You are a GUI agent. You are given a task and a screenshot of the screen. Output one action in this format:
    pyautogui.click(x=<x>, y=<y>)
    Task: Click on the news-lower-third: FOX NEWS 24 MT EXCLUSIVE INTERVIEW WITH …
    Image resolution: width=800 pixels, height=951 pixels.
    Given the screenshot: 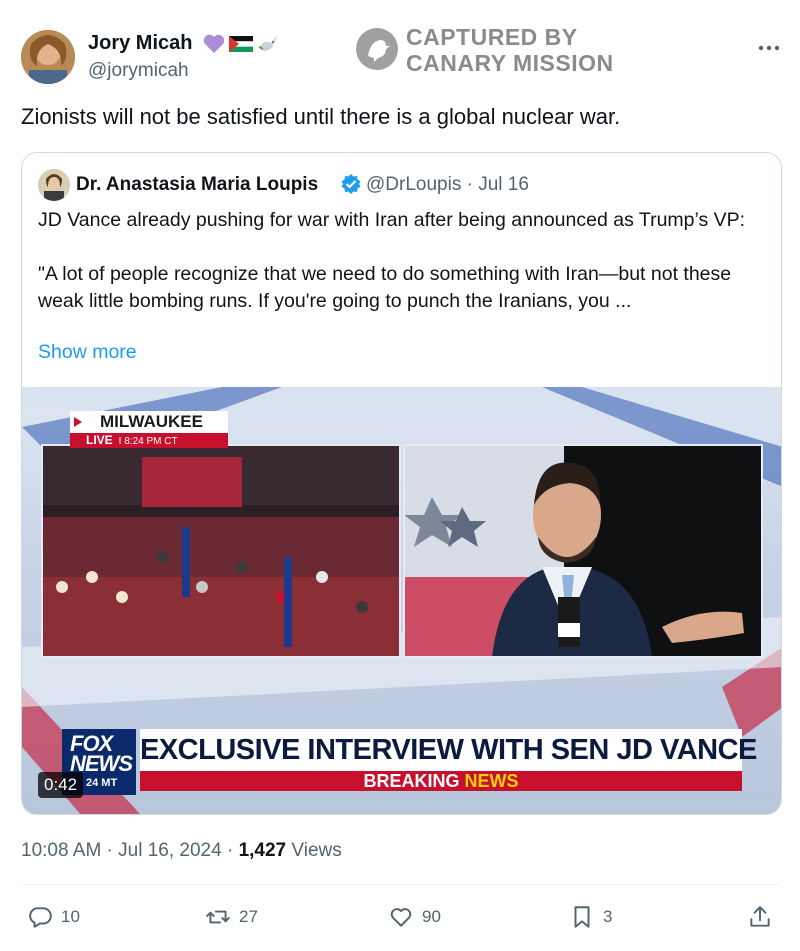 What is the action you would take?
    pyautogui.click(x=409, y=759)
    